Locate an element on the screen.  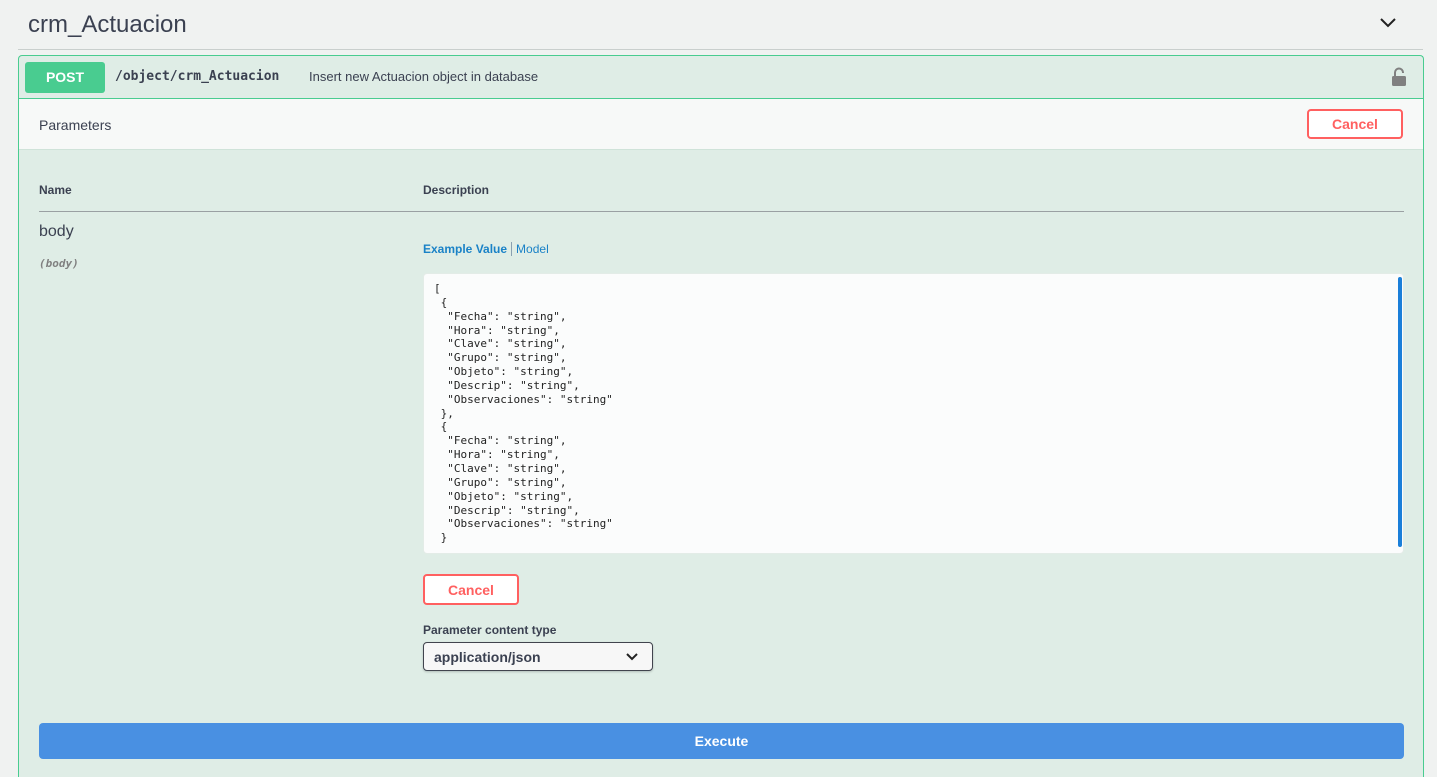
content-type-select: application/json is located at coordinates (538, 656).